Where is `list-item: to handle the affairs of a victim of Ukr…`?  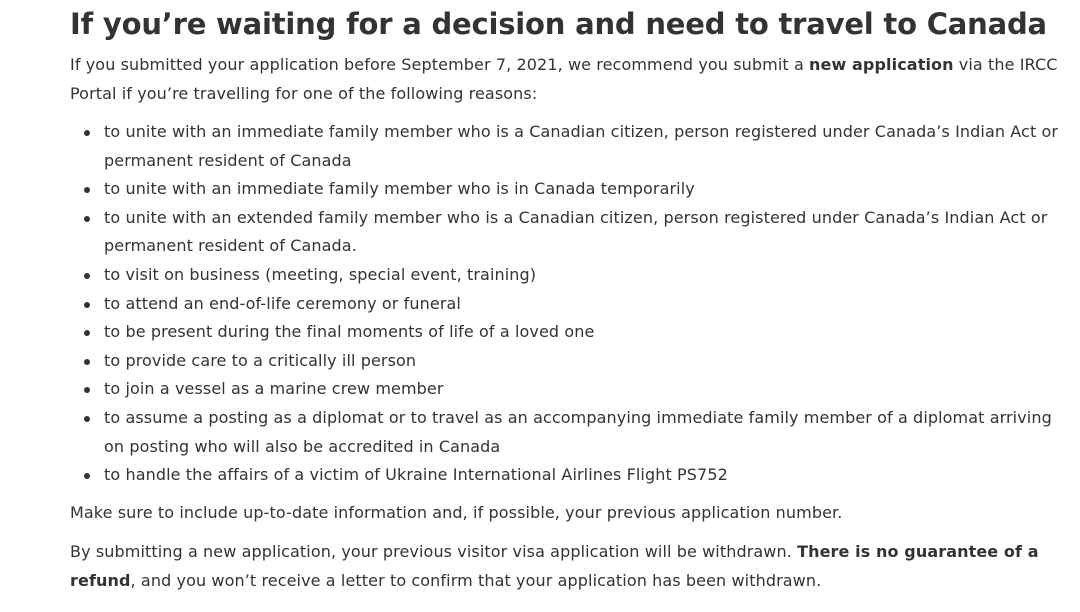
list-item: to handle the affairs of a victim of Ukr… is located at coordinates (567, 475).